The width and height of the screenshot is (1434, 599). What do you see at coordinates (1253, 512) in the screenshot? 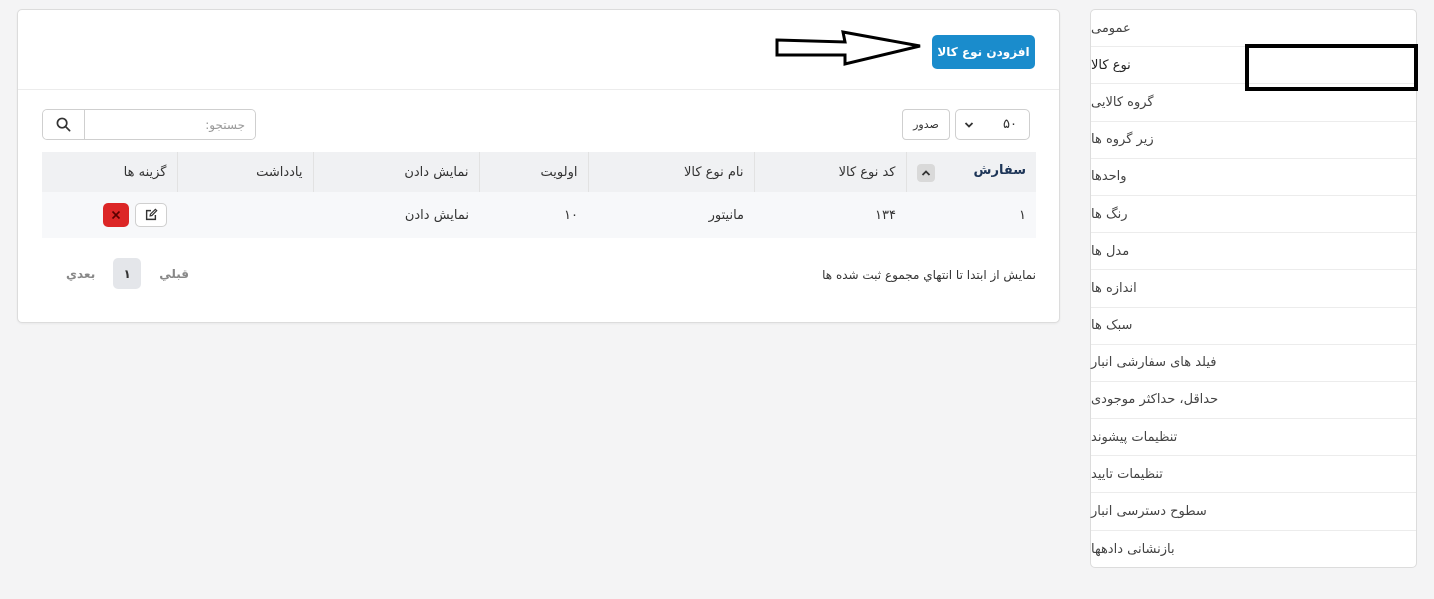
I see `sidebar-item-access-levels: سطوح دسترسی انبار` at bounding box center [1253, 512].